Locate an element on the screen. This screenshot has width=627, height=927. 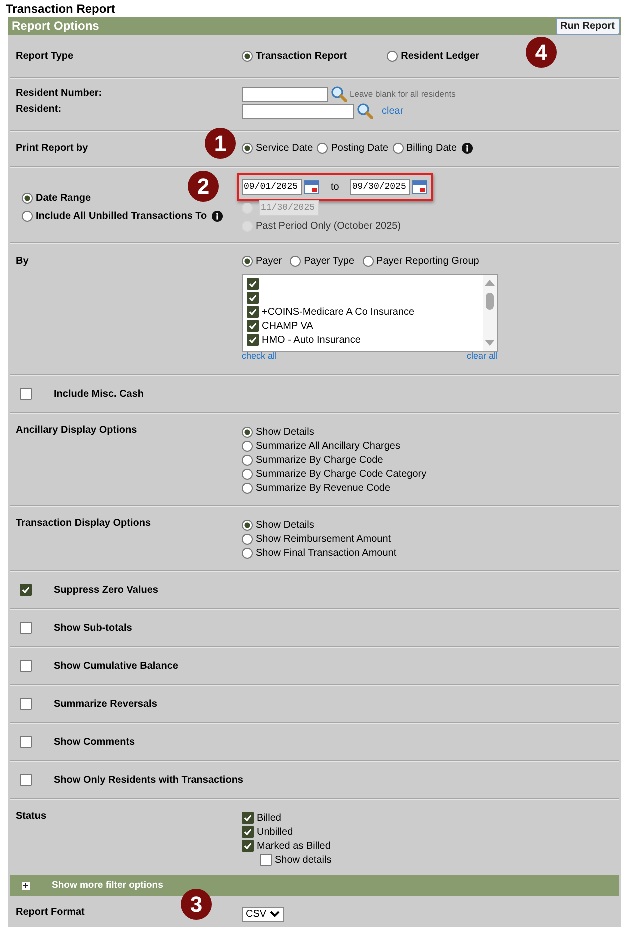
radio-option: Include All Unbilled Transactions To is located at coordinates (115, 216).